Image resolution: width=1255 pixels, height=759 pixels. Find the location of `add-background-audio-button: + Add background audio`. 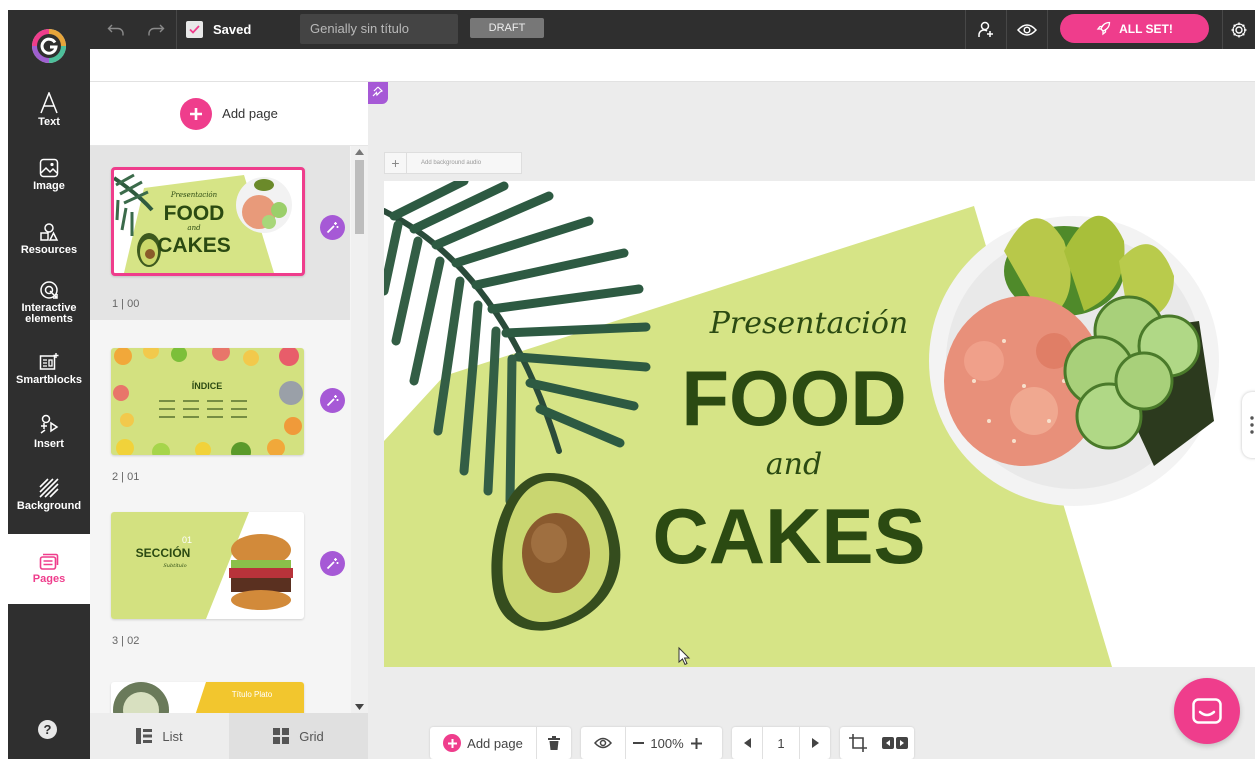

add-background-audio-button: + Add background audio is located at coordinates (453, 163).